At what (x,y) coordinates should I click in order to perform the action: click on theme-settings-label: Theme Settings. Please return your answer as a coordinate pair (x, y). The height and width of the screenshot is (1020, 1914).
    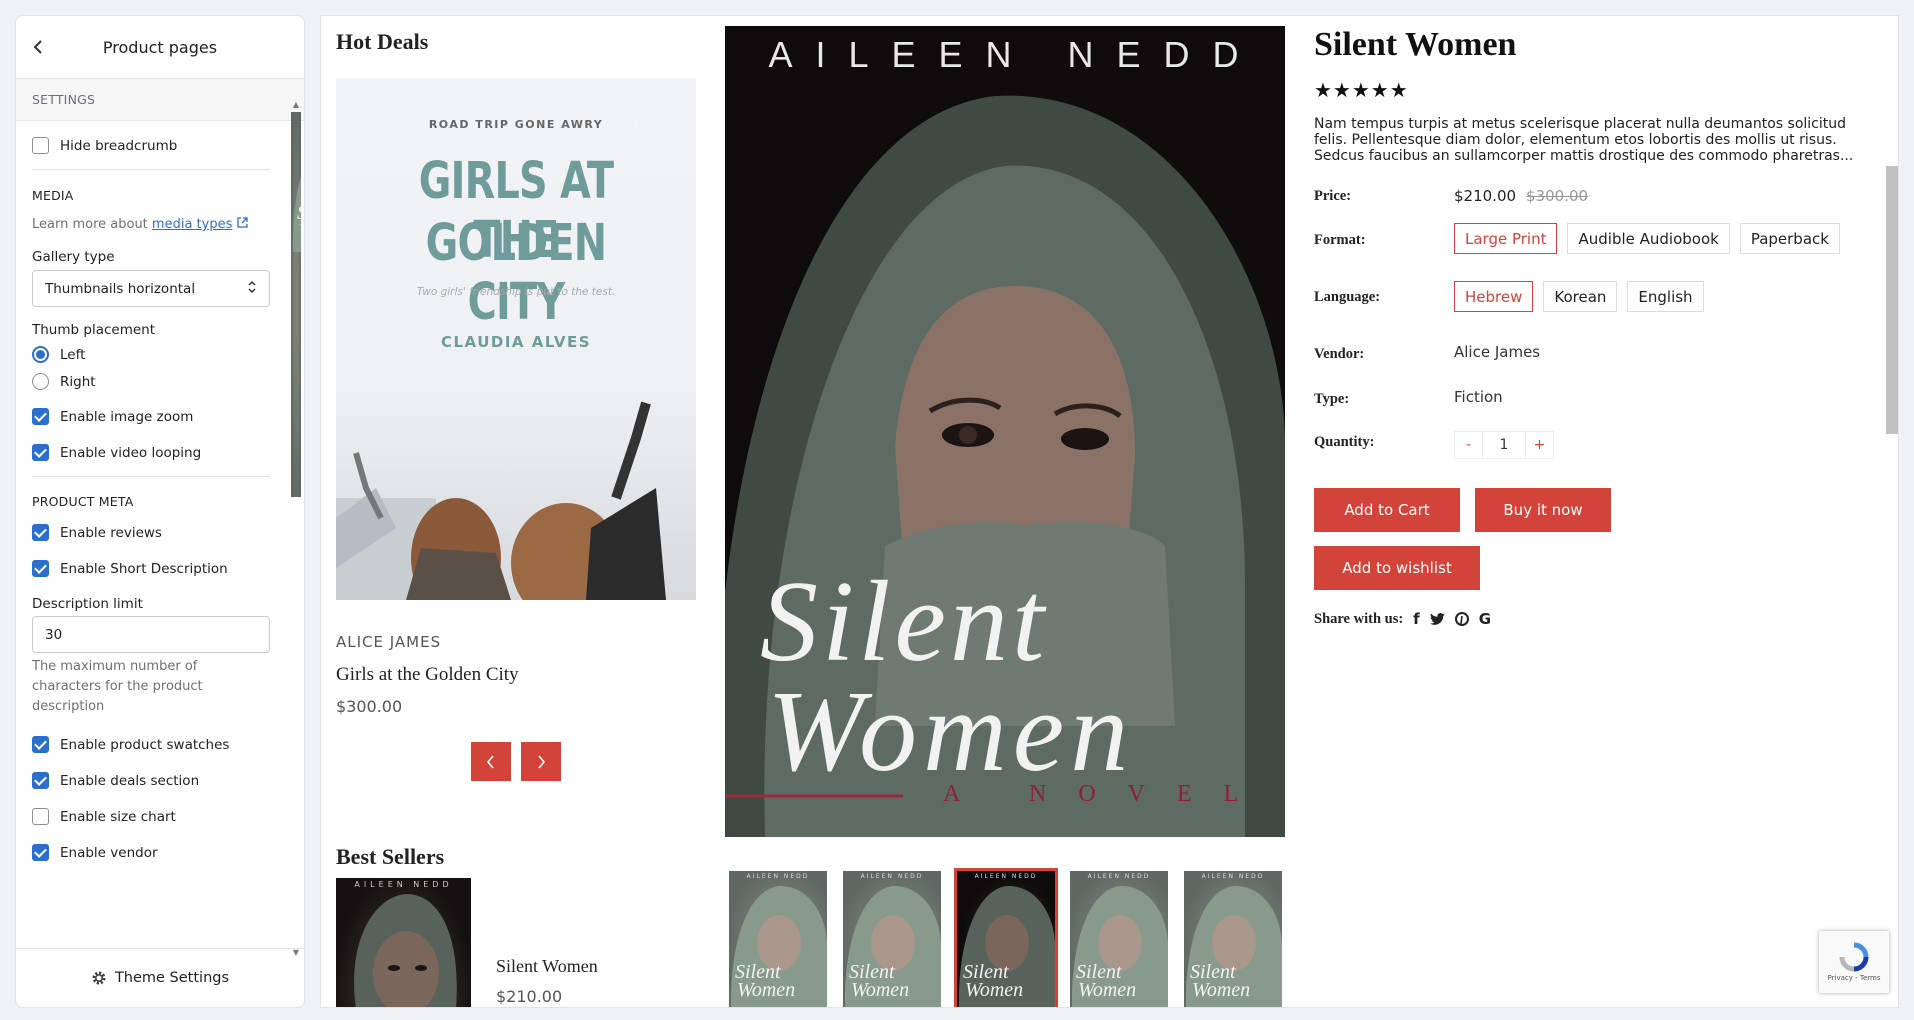
    Looking at the image, I should click on (172, 978).